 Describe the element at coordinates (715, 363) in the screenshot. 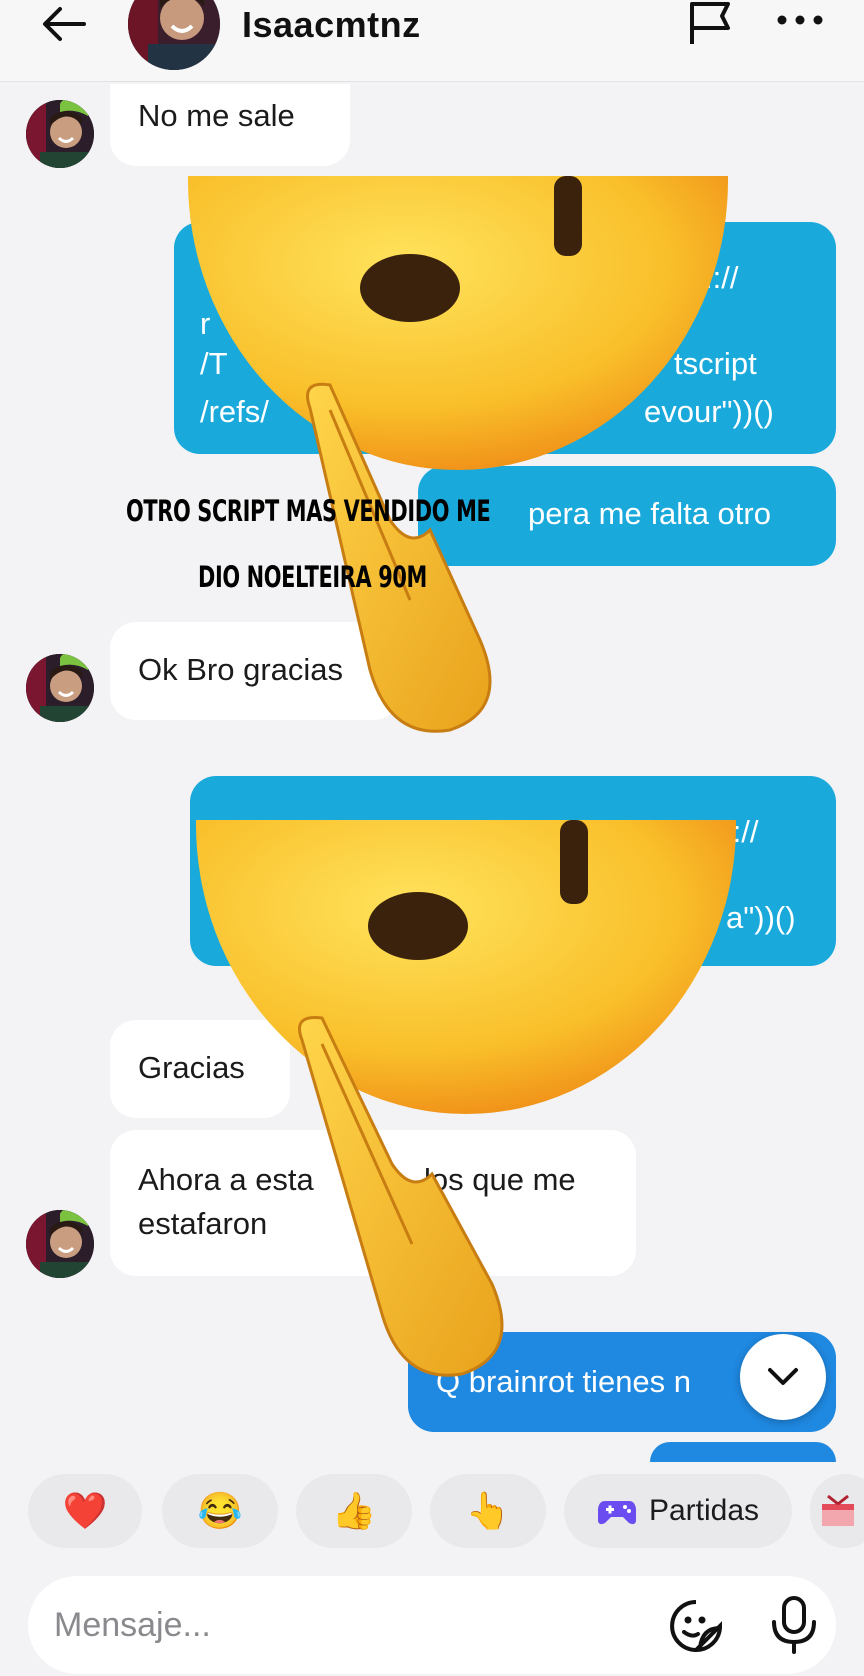

I see `message-text: tscript` at that location.